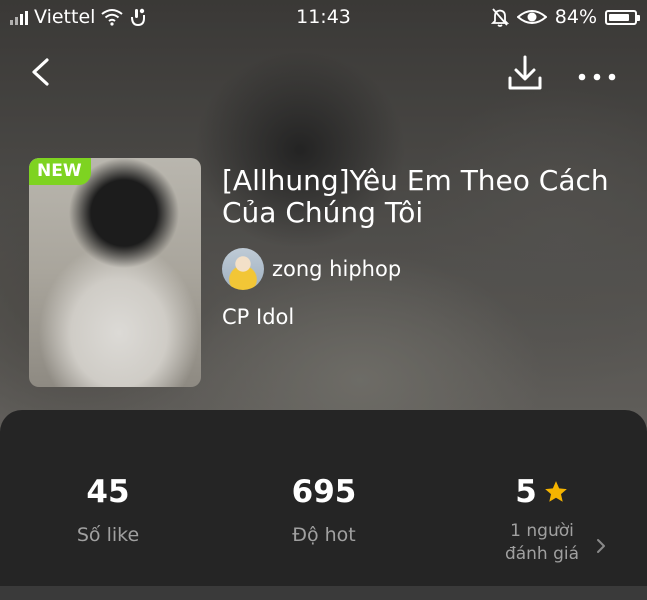  What do you see at coordinates (108, 535) in the screenshot?
I see `likes-label: Số like` at bounding box center [108, 535].